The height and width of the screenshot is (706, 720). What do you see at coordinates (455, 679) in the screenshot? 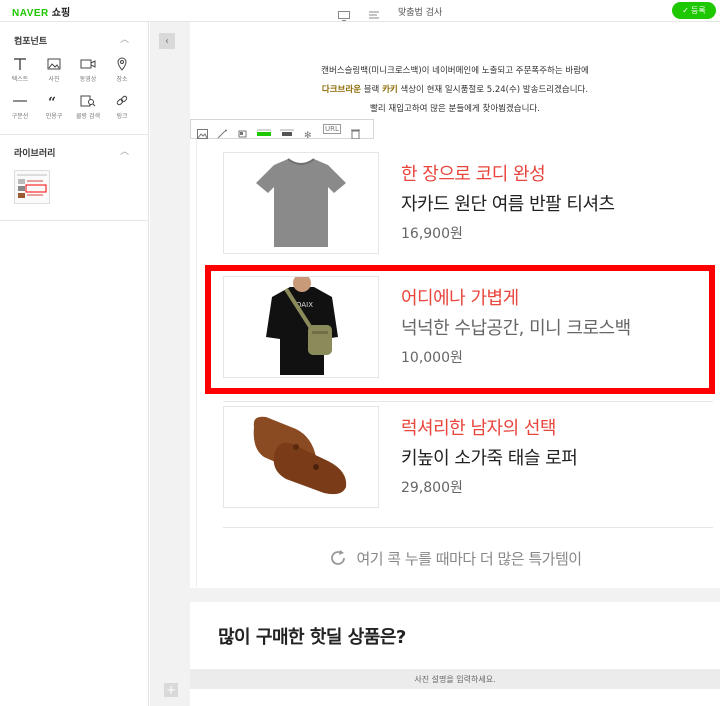
I see `photo-caption-input: 사진 설명을 입력하세요.` at bounding box center [455, 679].